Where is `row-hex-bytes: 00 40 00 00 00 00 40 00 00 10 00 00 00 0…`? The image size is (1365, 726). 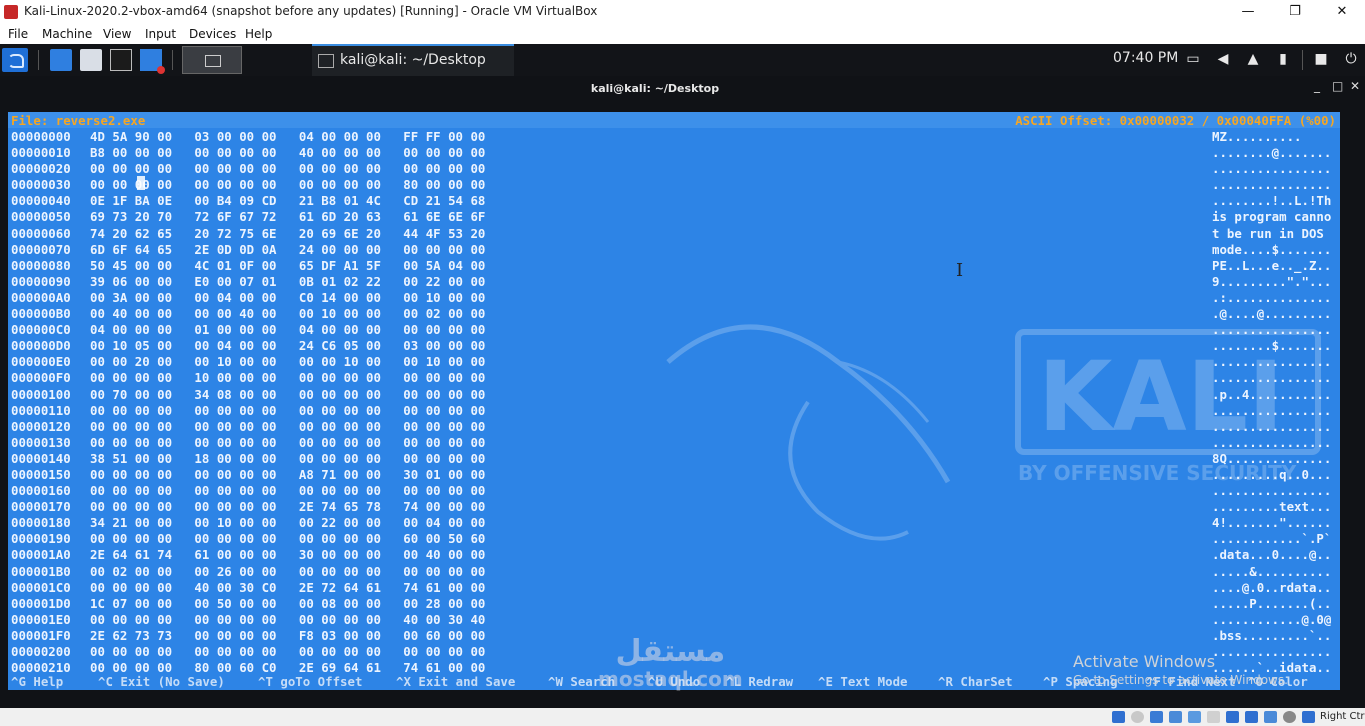
row-hex-bytes: 00 40 00 00 00 00 40 00 00 10 00 00 00 0… is located at coordinates (287, 313).